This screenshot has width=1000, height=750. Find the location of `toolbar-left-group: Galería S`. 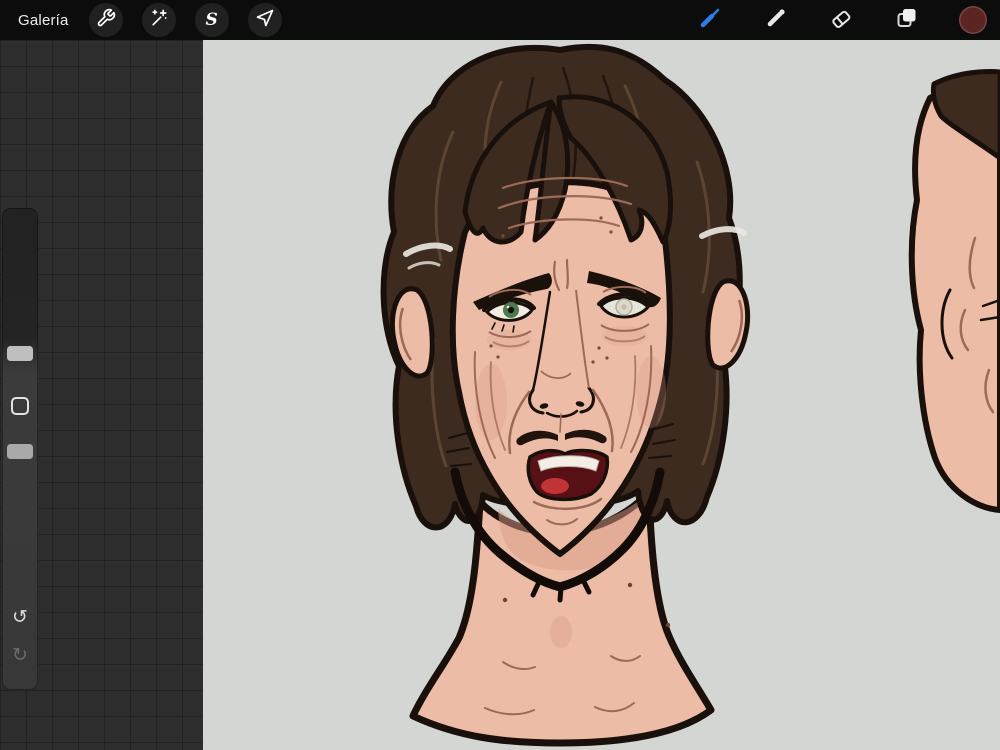

toolbar-left-group: Galería S is located at coordinates (141, 20).